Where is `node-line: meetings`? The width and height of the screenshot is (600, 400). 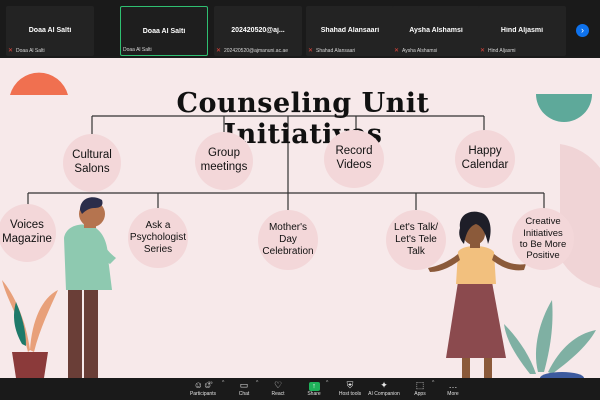 node-line: meetings is located at coordinates (224, 167).